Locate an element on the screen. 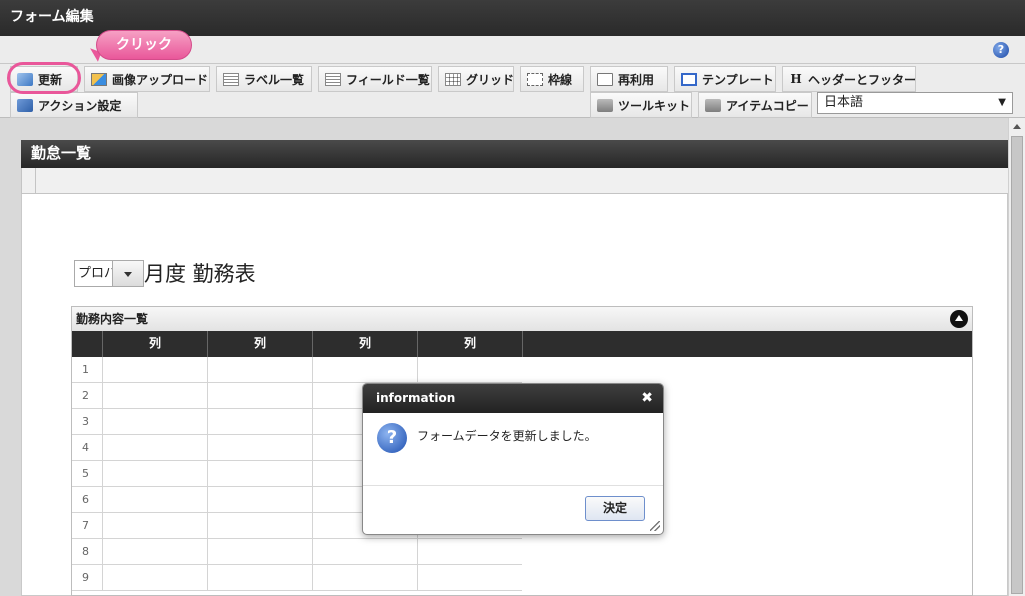  language-value: 日本語 is located at coordinates (844, 102).